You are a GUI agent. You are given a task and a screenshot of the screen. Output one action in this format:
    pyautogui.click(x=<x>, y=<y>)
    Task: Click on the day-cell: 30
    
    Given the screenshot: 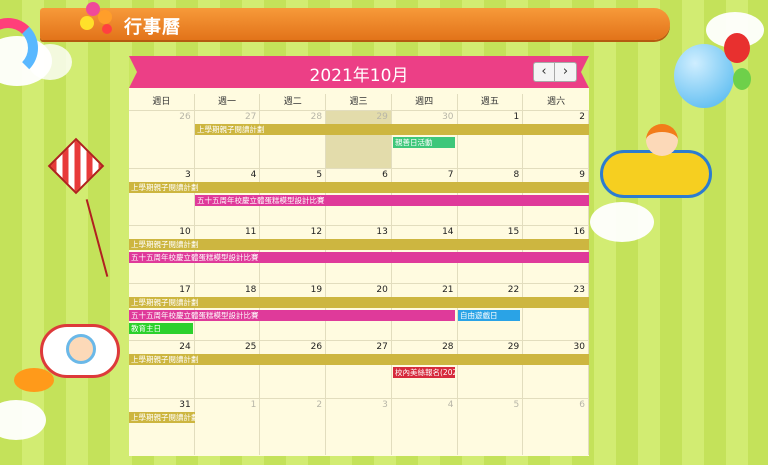 What is the action you would take?
    pyautogui.click(x=556, y=369)
    